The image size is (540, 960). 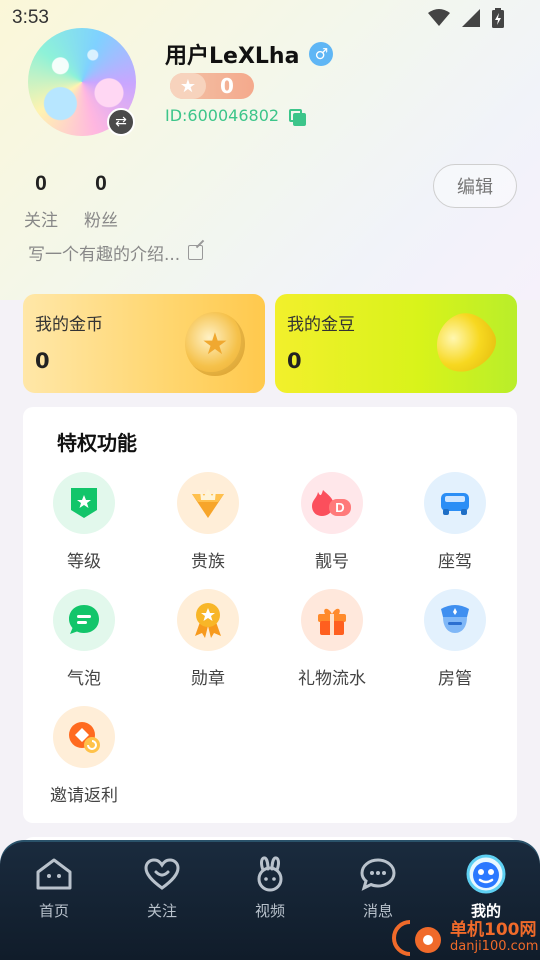 What do you see at coordinates (227, 86) in the screenshot?
I see `level-number: 0` at bounding box center [227, 86].